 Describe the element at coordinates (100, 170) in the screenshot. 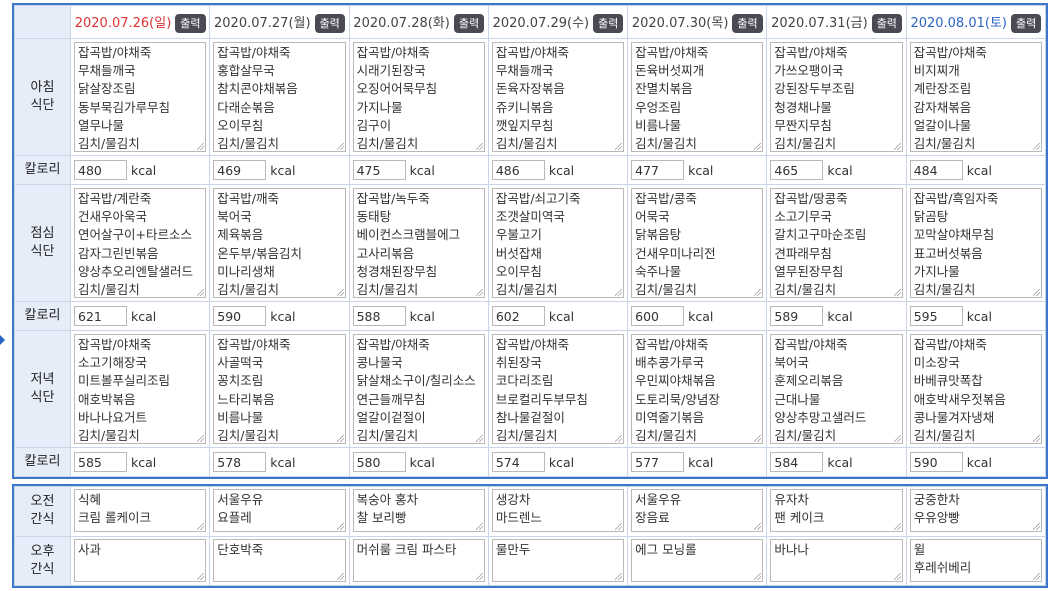

I see `calorie-input: 480` at that location.